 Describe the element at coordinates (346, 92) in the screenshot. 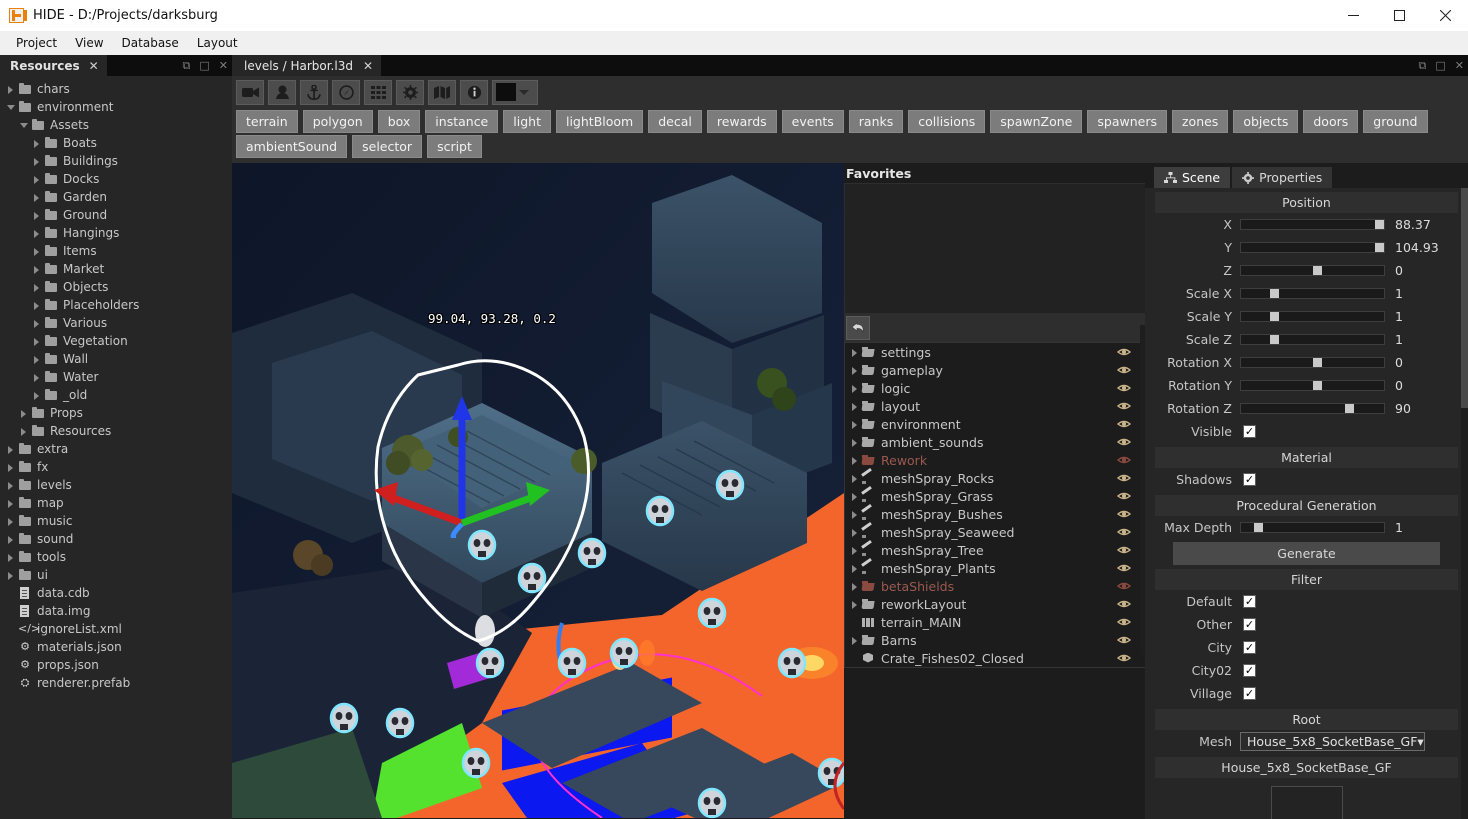

I see `compass-icon` at that location.